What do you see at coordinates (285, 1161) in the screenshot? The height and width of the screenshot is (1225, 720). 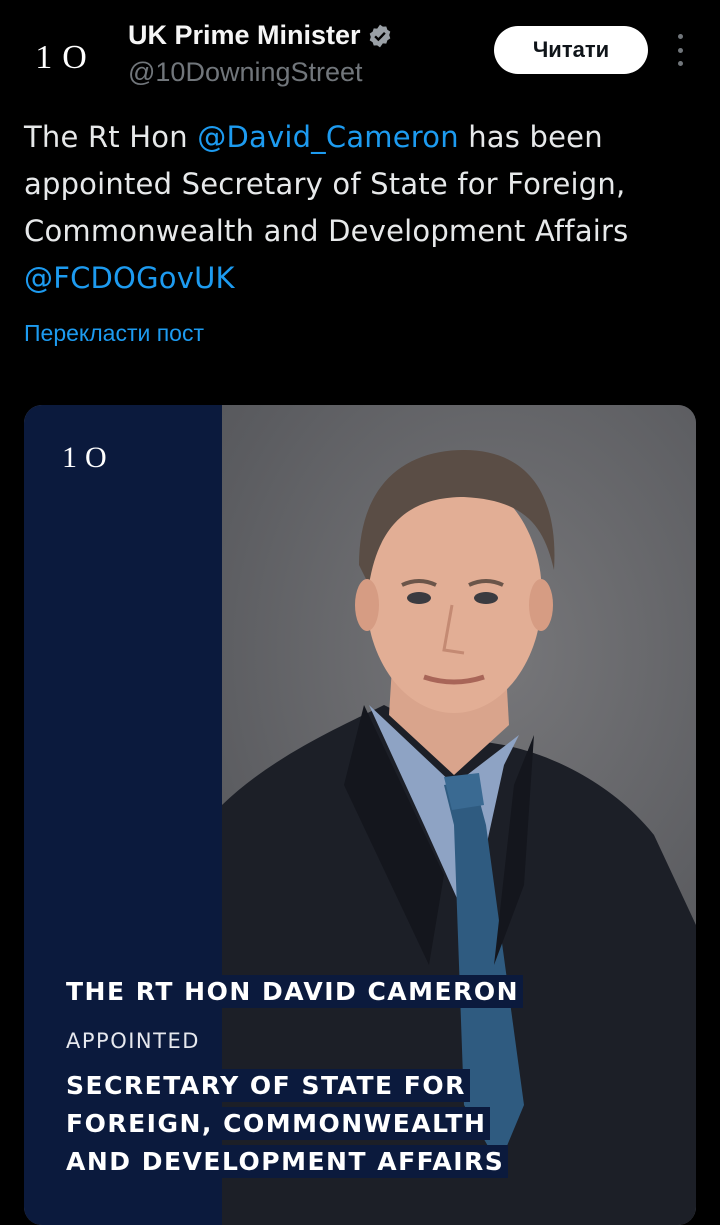 I see `caption-role-line: AND DEVELOPMENT AFFAIRS` at bounding box center [285, 1161].